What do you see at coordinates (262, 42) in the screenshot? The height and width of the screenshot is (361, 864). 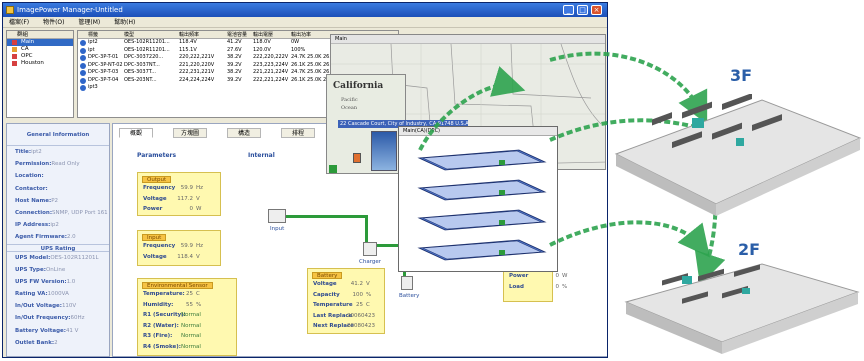 I see `table-cell: 118.0V` at bounding box center [262, 42].